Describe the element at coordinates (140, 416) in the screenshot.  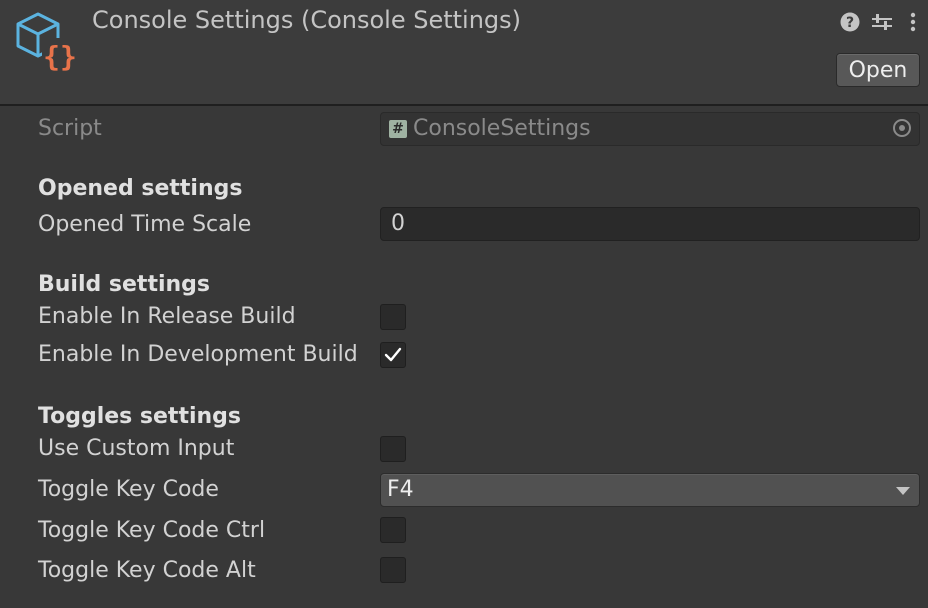
I see `toggles-settings-header: Toggles settings` at that location.